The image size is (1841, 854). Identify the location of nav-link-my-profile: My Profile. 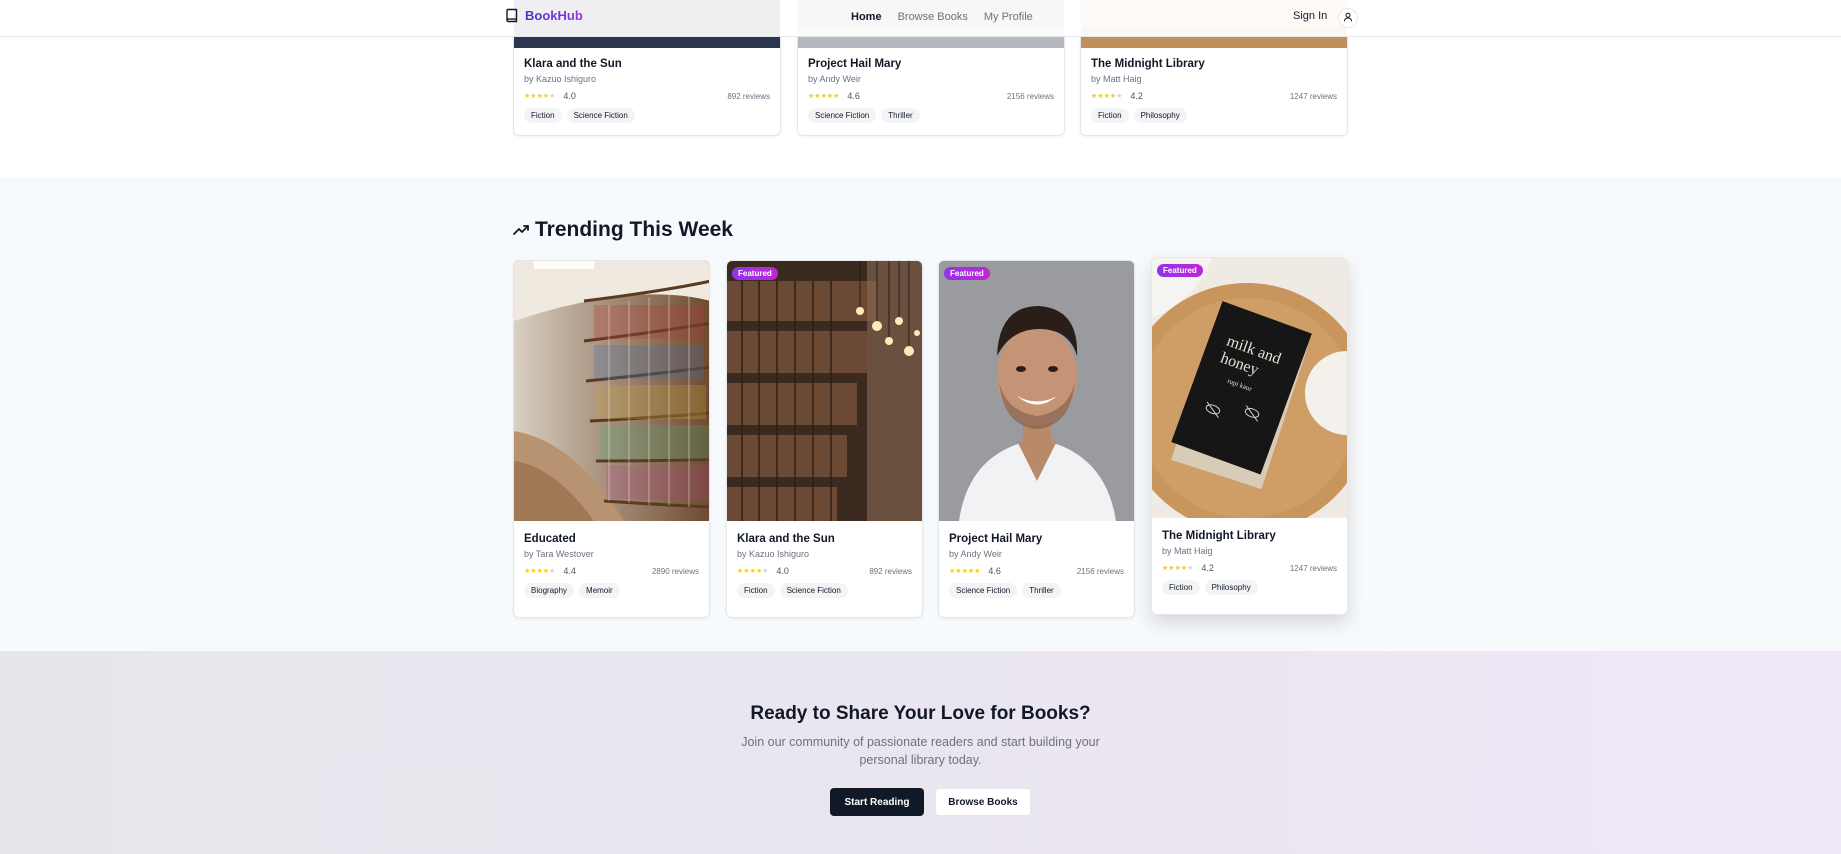
(1008, 17).